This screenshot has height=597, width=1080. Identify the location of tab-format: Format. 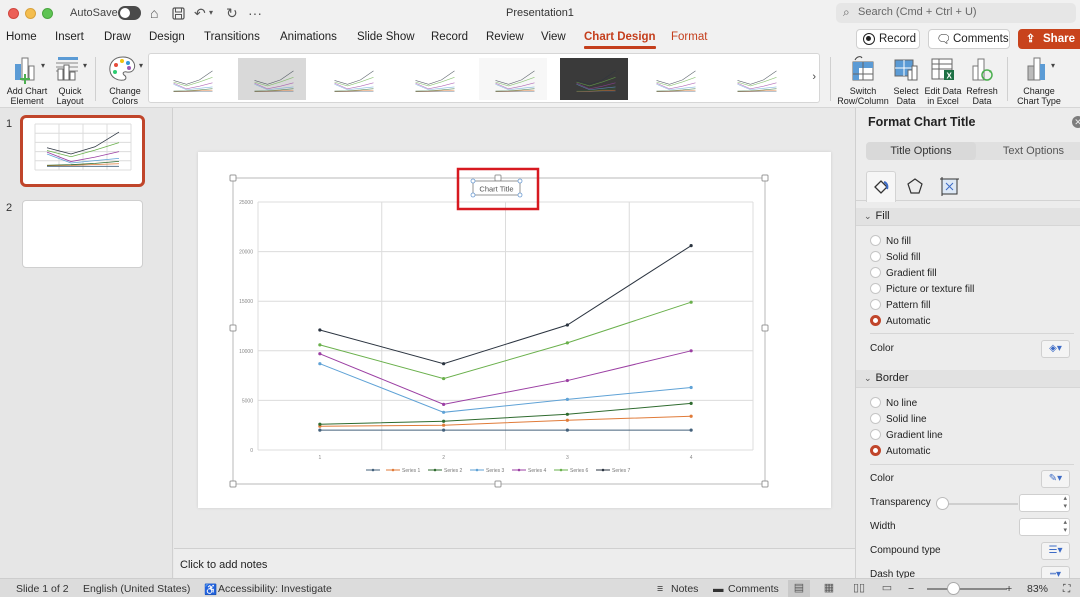
(689, 37).